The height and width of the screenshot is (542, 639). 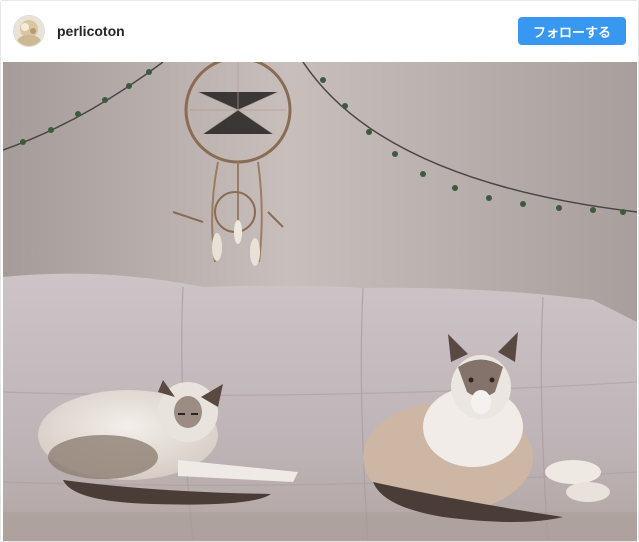 What do you see at coordinates (572, 31) in the screenshot?
I see `follow-button: フォローする` at bounding box center [572, 31].